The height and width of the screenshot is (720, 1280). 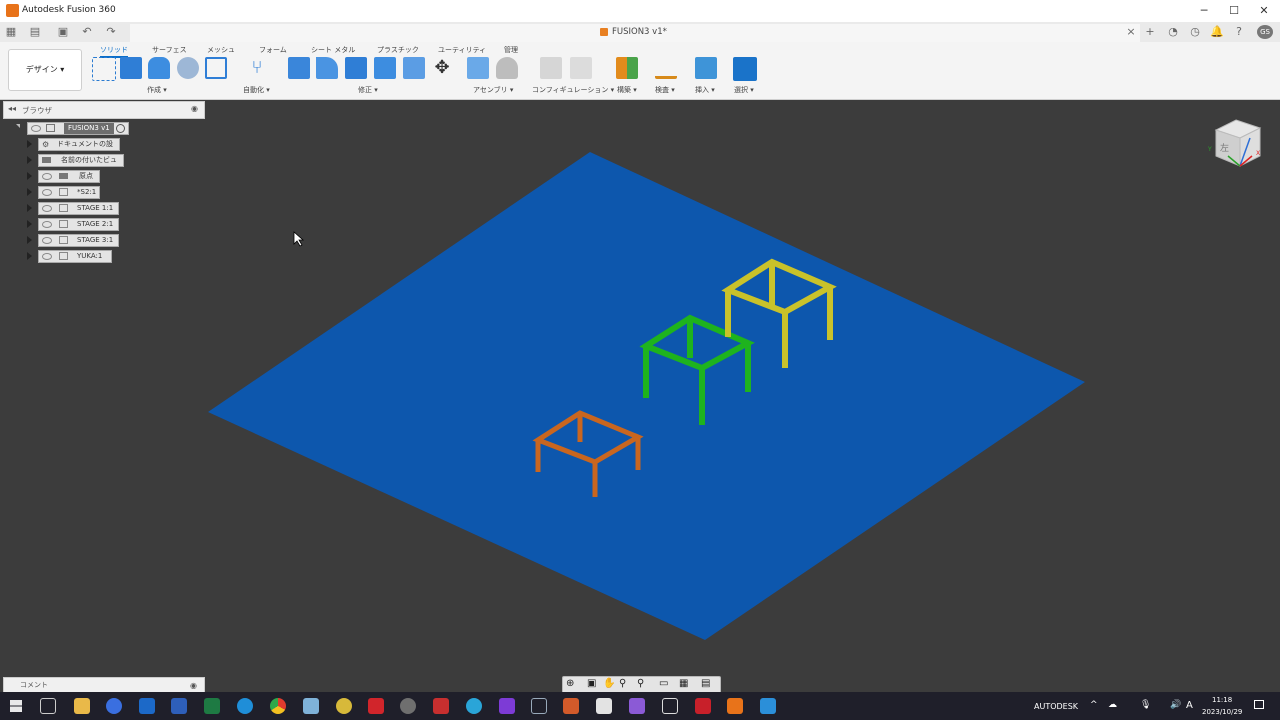 What do you see at coordinates (703, 706) in the screenshot?
I see `acrobat-icon` at bounding box center [703, 706].